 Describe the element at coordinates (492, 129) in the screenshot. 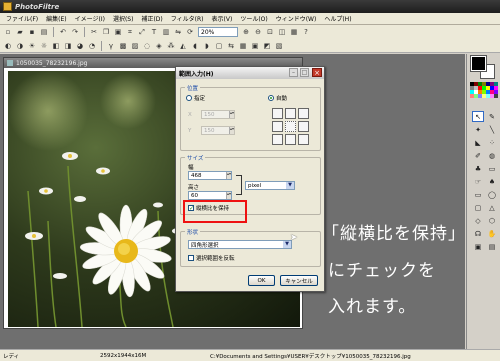

I see `line-tool-icon: ╲` at that location.